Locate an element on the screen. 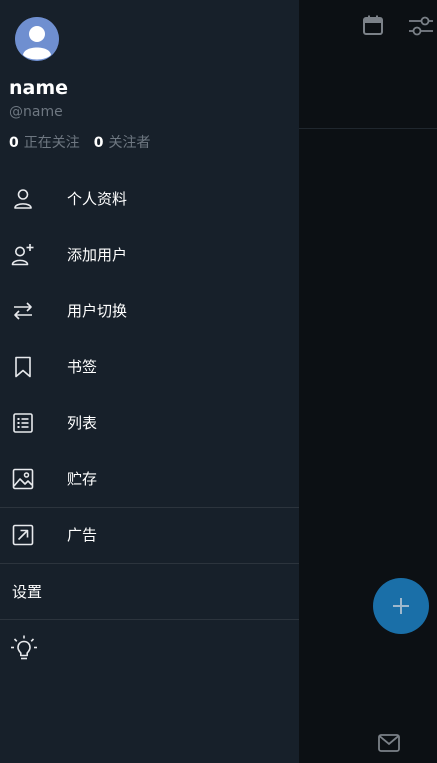 This screenshot has height=763, width=437. compose-button is located at coordinates (401, 606).